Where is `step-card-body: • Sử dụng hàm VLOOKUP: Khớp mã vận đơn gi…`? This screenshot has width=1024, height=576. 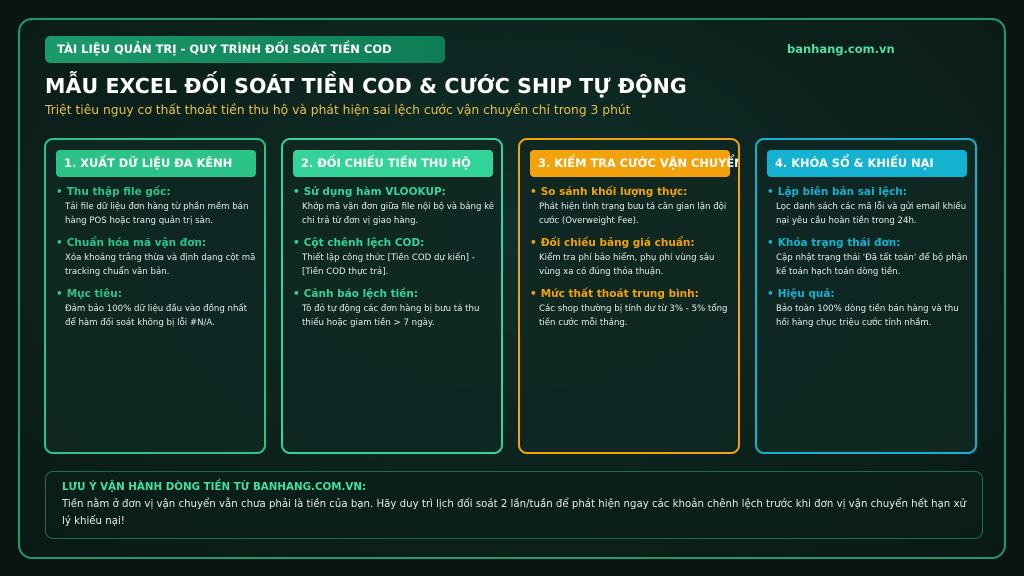
step-card-body: • Sử dụng hàm VLOOKUP: Khớp mã vận đơn gi… is located at coordinates (394, 262).